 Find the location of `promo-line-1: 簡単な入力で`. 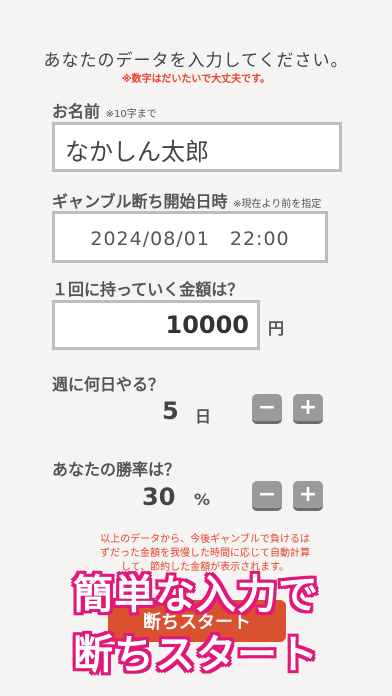

promo-line-1: 簡単な入力で is located at coordinates (196, 595).